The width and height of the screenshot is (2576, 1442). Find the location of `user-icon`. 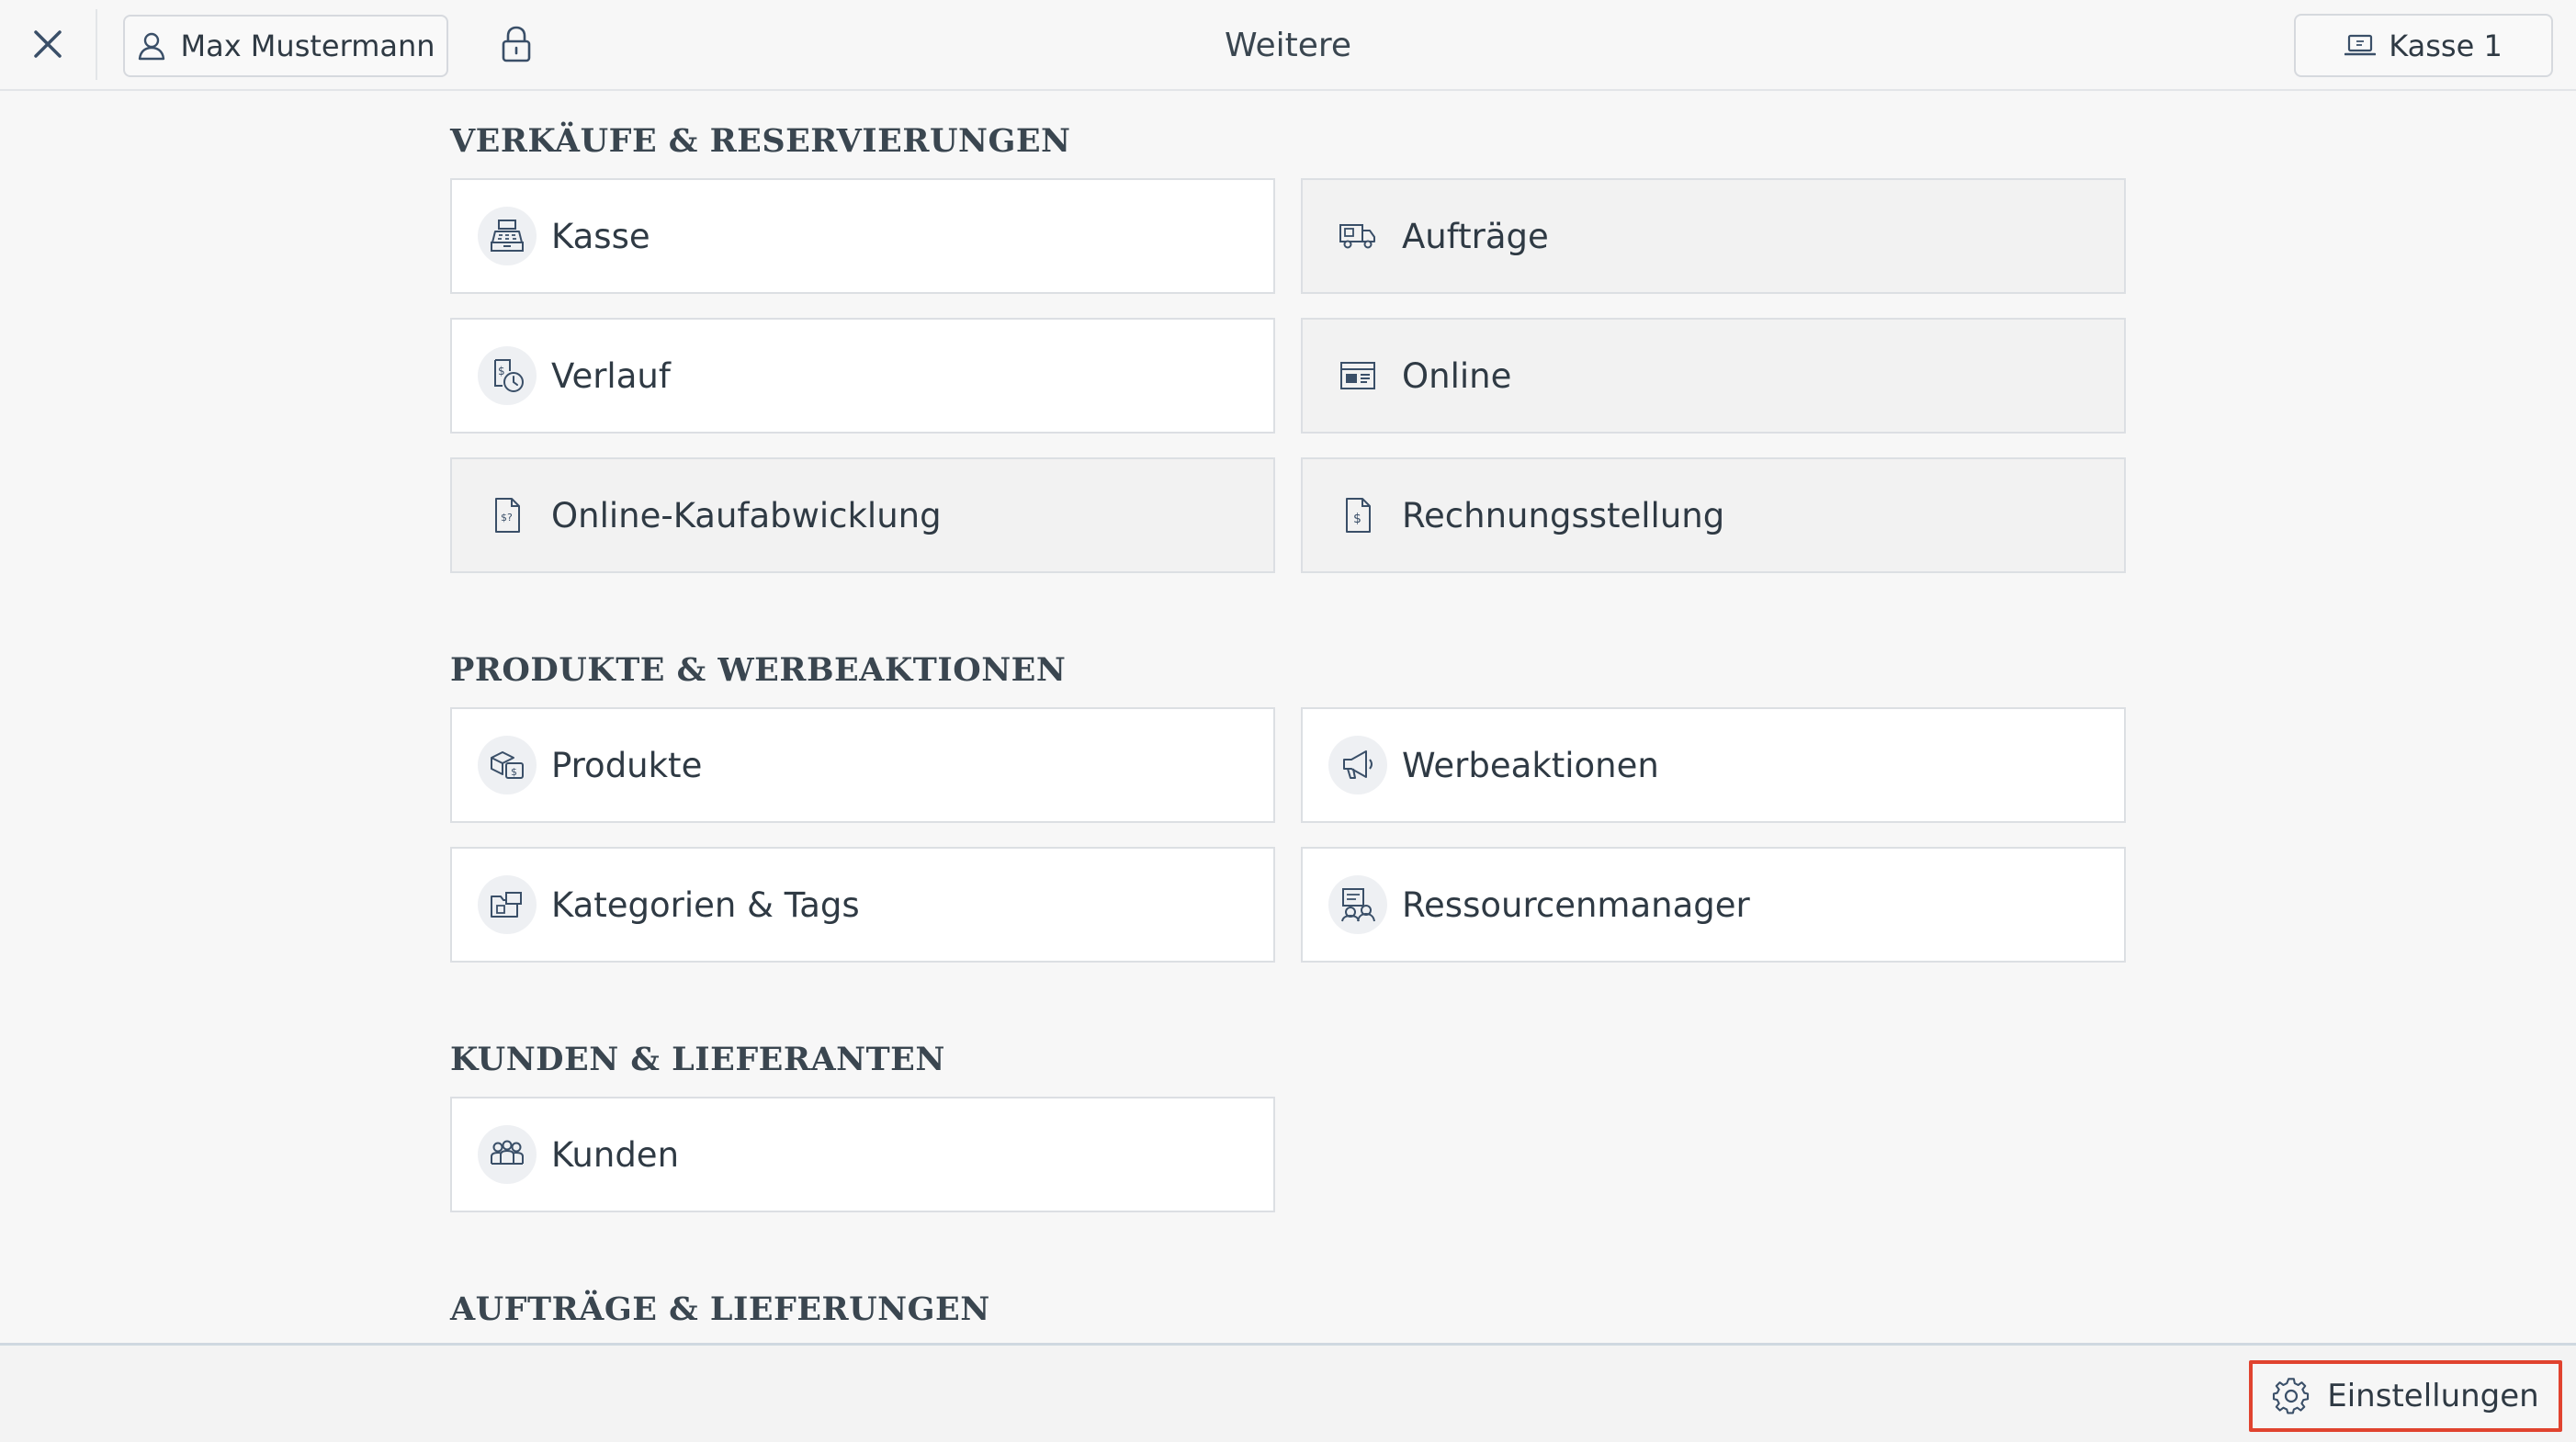

user-icon is located at coordinates (152, 46).